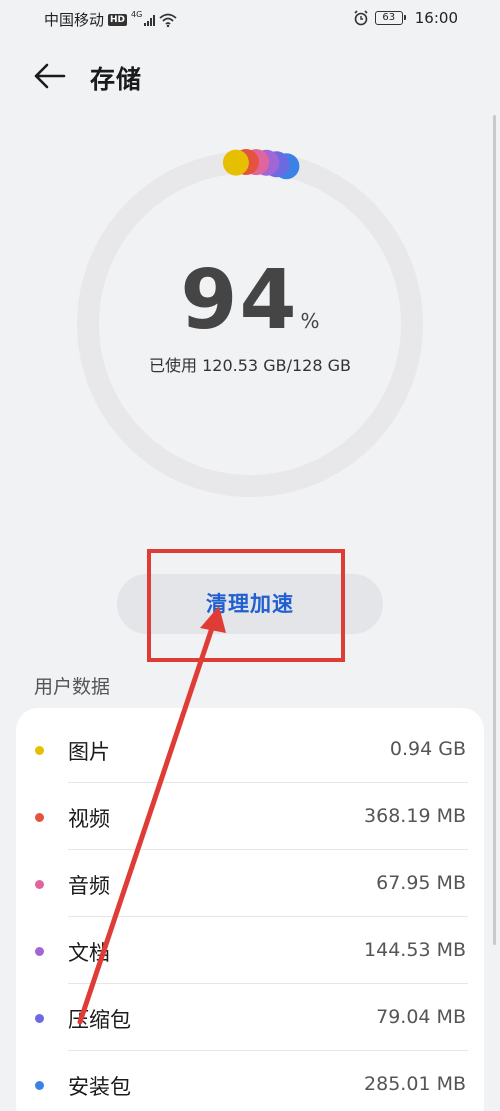  Describe the element at coordinates (421, 1017) in the screenshot. I see `item-size: 79.04 MB` at that location.